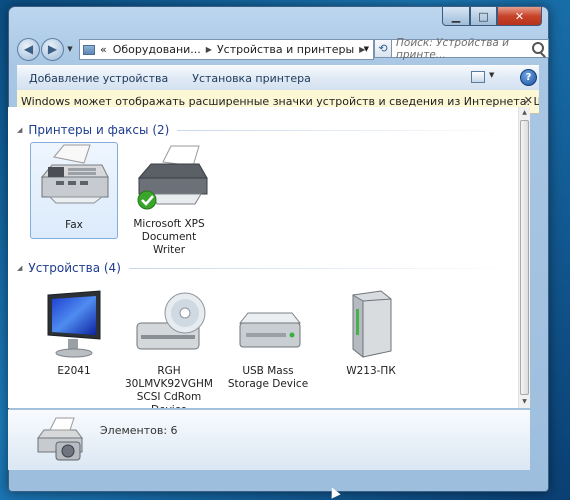 The height and width of the screenshot is (500, 570). Describe the element at coordinates (371, 325) in the screenshot. I see `computer-tower-icon` at that location.